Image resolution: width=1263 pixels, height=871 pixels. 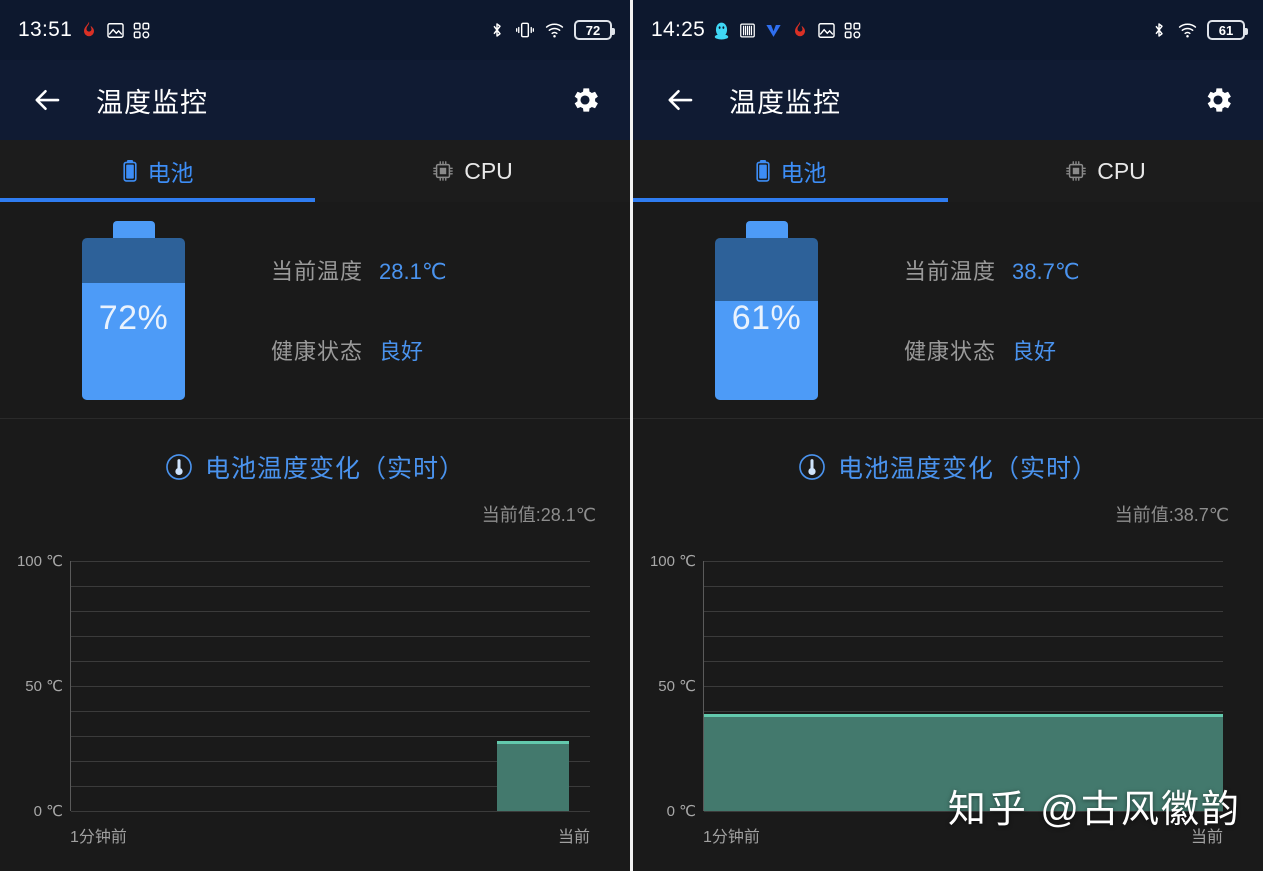 I want to click on status-battery-badge: 61, so click(x=1227, y=30).